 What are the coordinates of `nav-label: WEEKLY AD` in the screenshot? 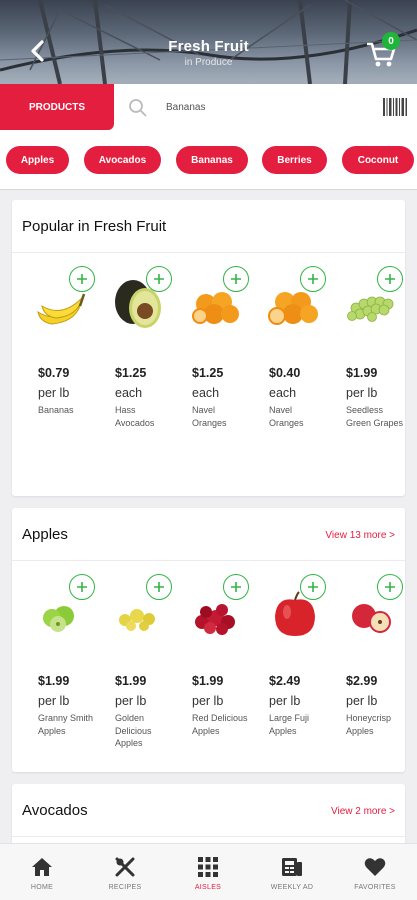 It's located at (292, 887).